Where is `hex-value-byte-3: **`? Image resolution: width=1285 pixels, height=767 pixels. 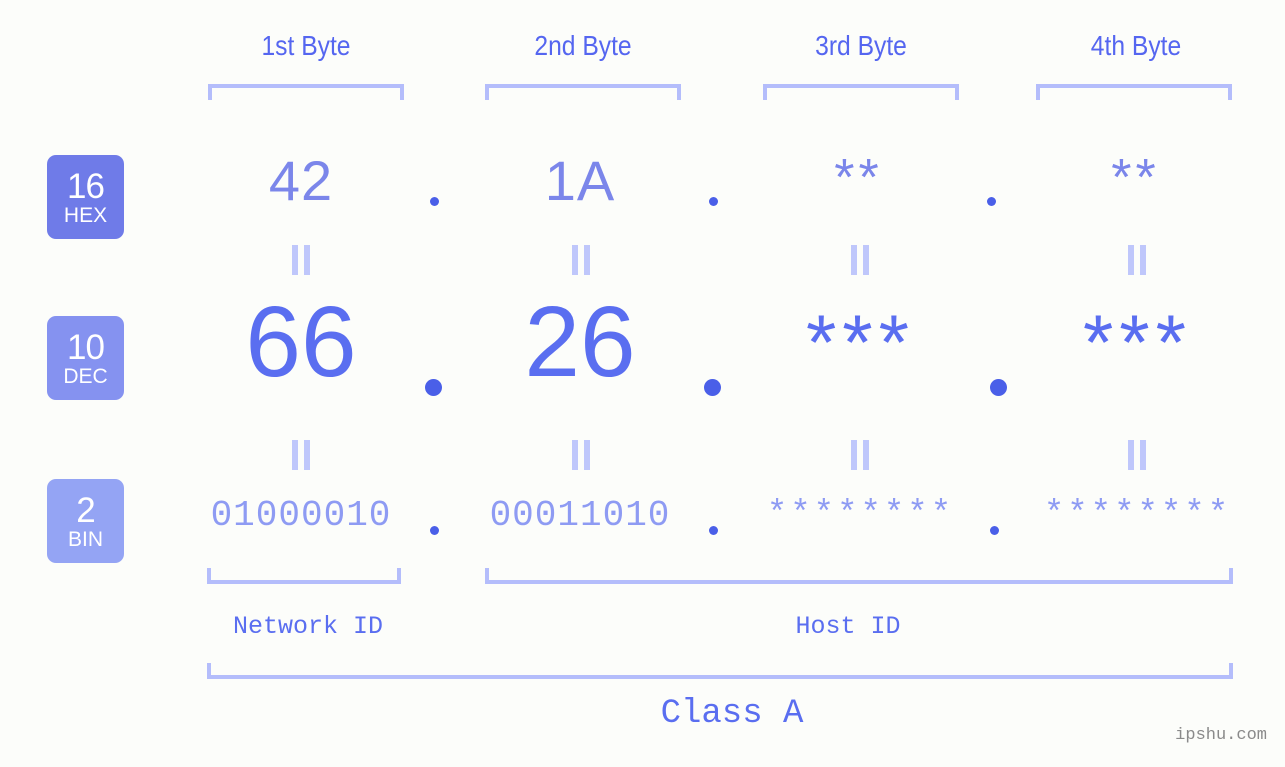
hex-value-byte-3: ** is located at coordinates (858, 178).